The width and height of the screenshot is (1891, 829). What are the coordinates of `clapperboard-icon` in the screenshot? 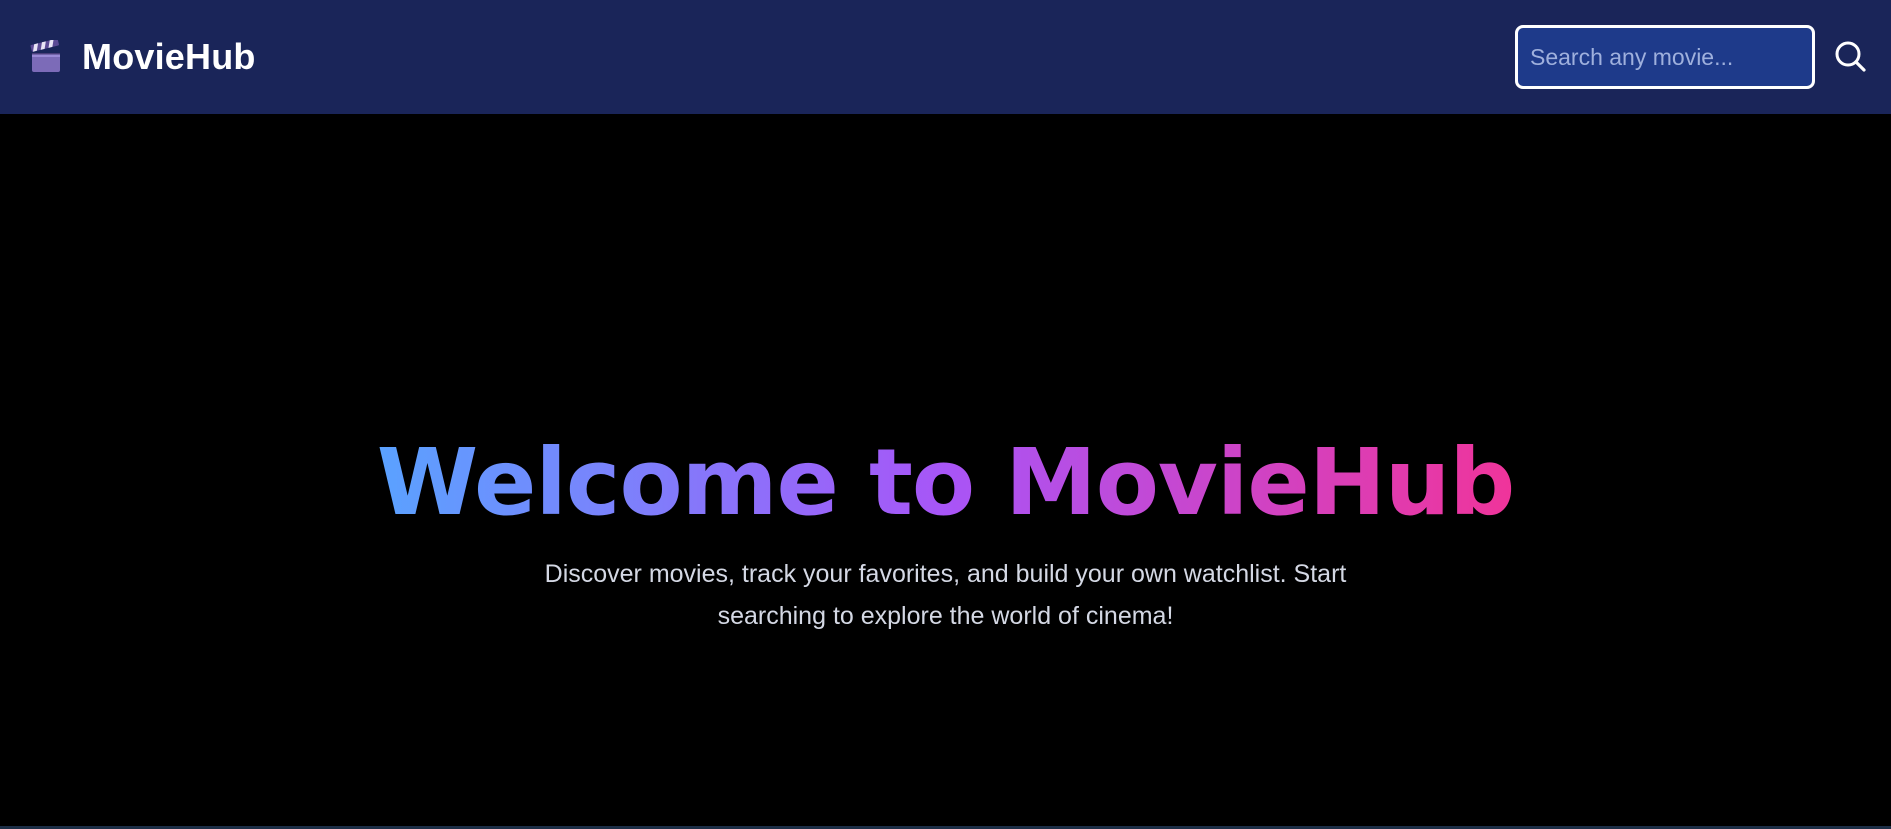 It's located at (46, 56).